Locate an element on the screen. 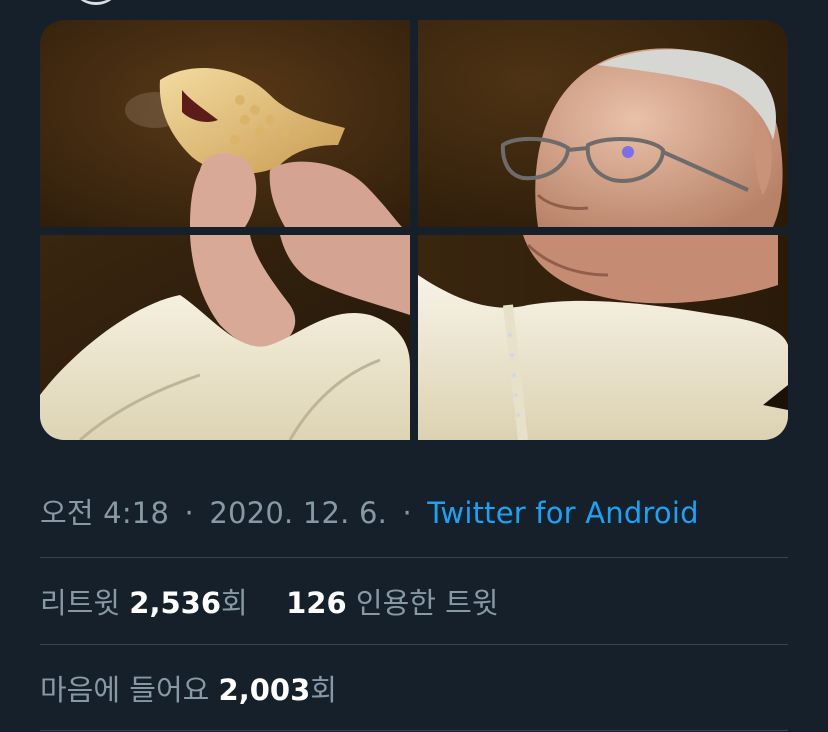 The width and height of the screenshot is (828, 732). retweets-suffix: 회 is located at coordinates (234, 603).